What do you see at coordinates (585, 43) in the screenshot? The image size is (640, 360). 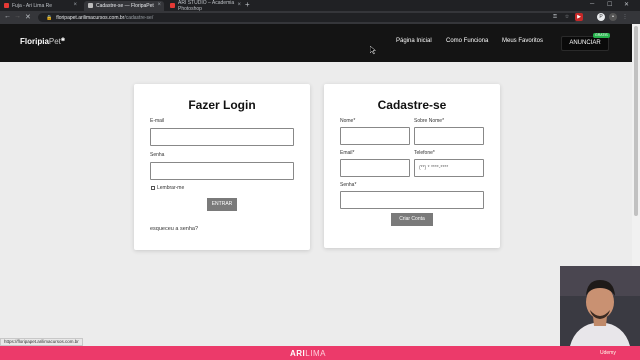 I see `anunciar-button: ANUNCIAR` at bounding box center [585, 43].